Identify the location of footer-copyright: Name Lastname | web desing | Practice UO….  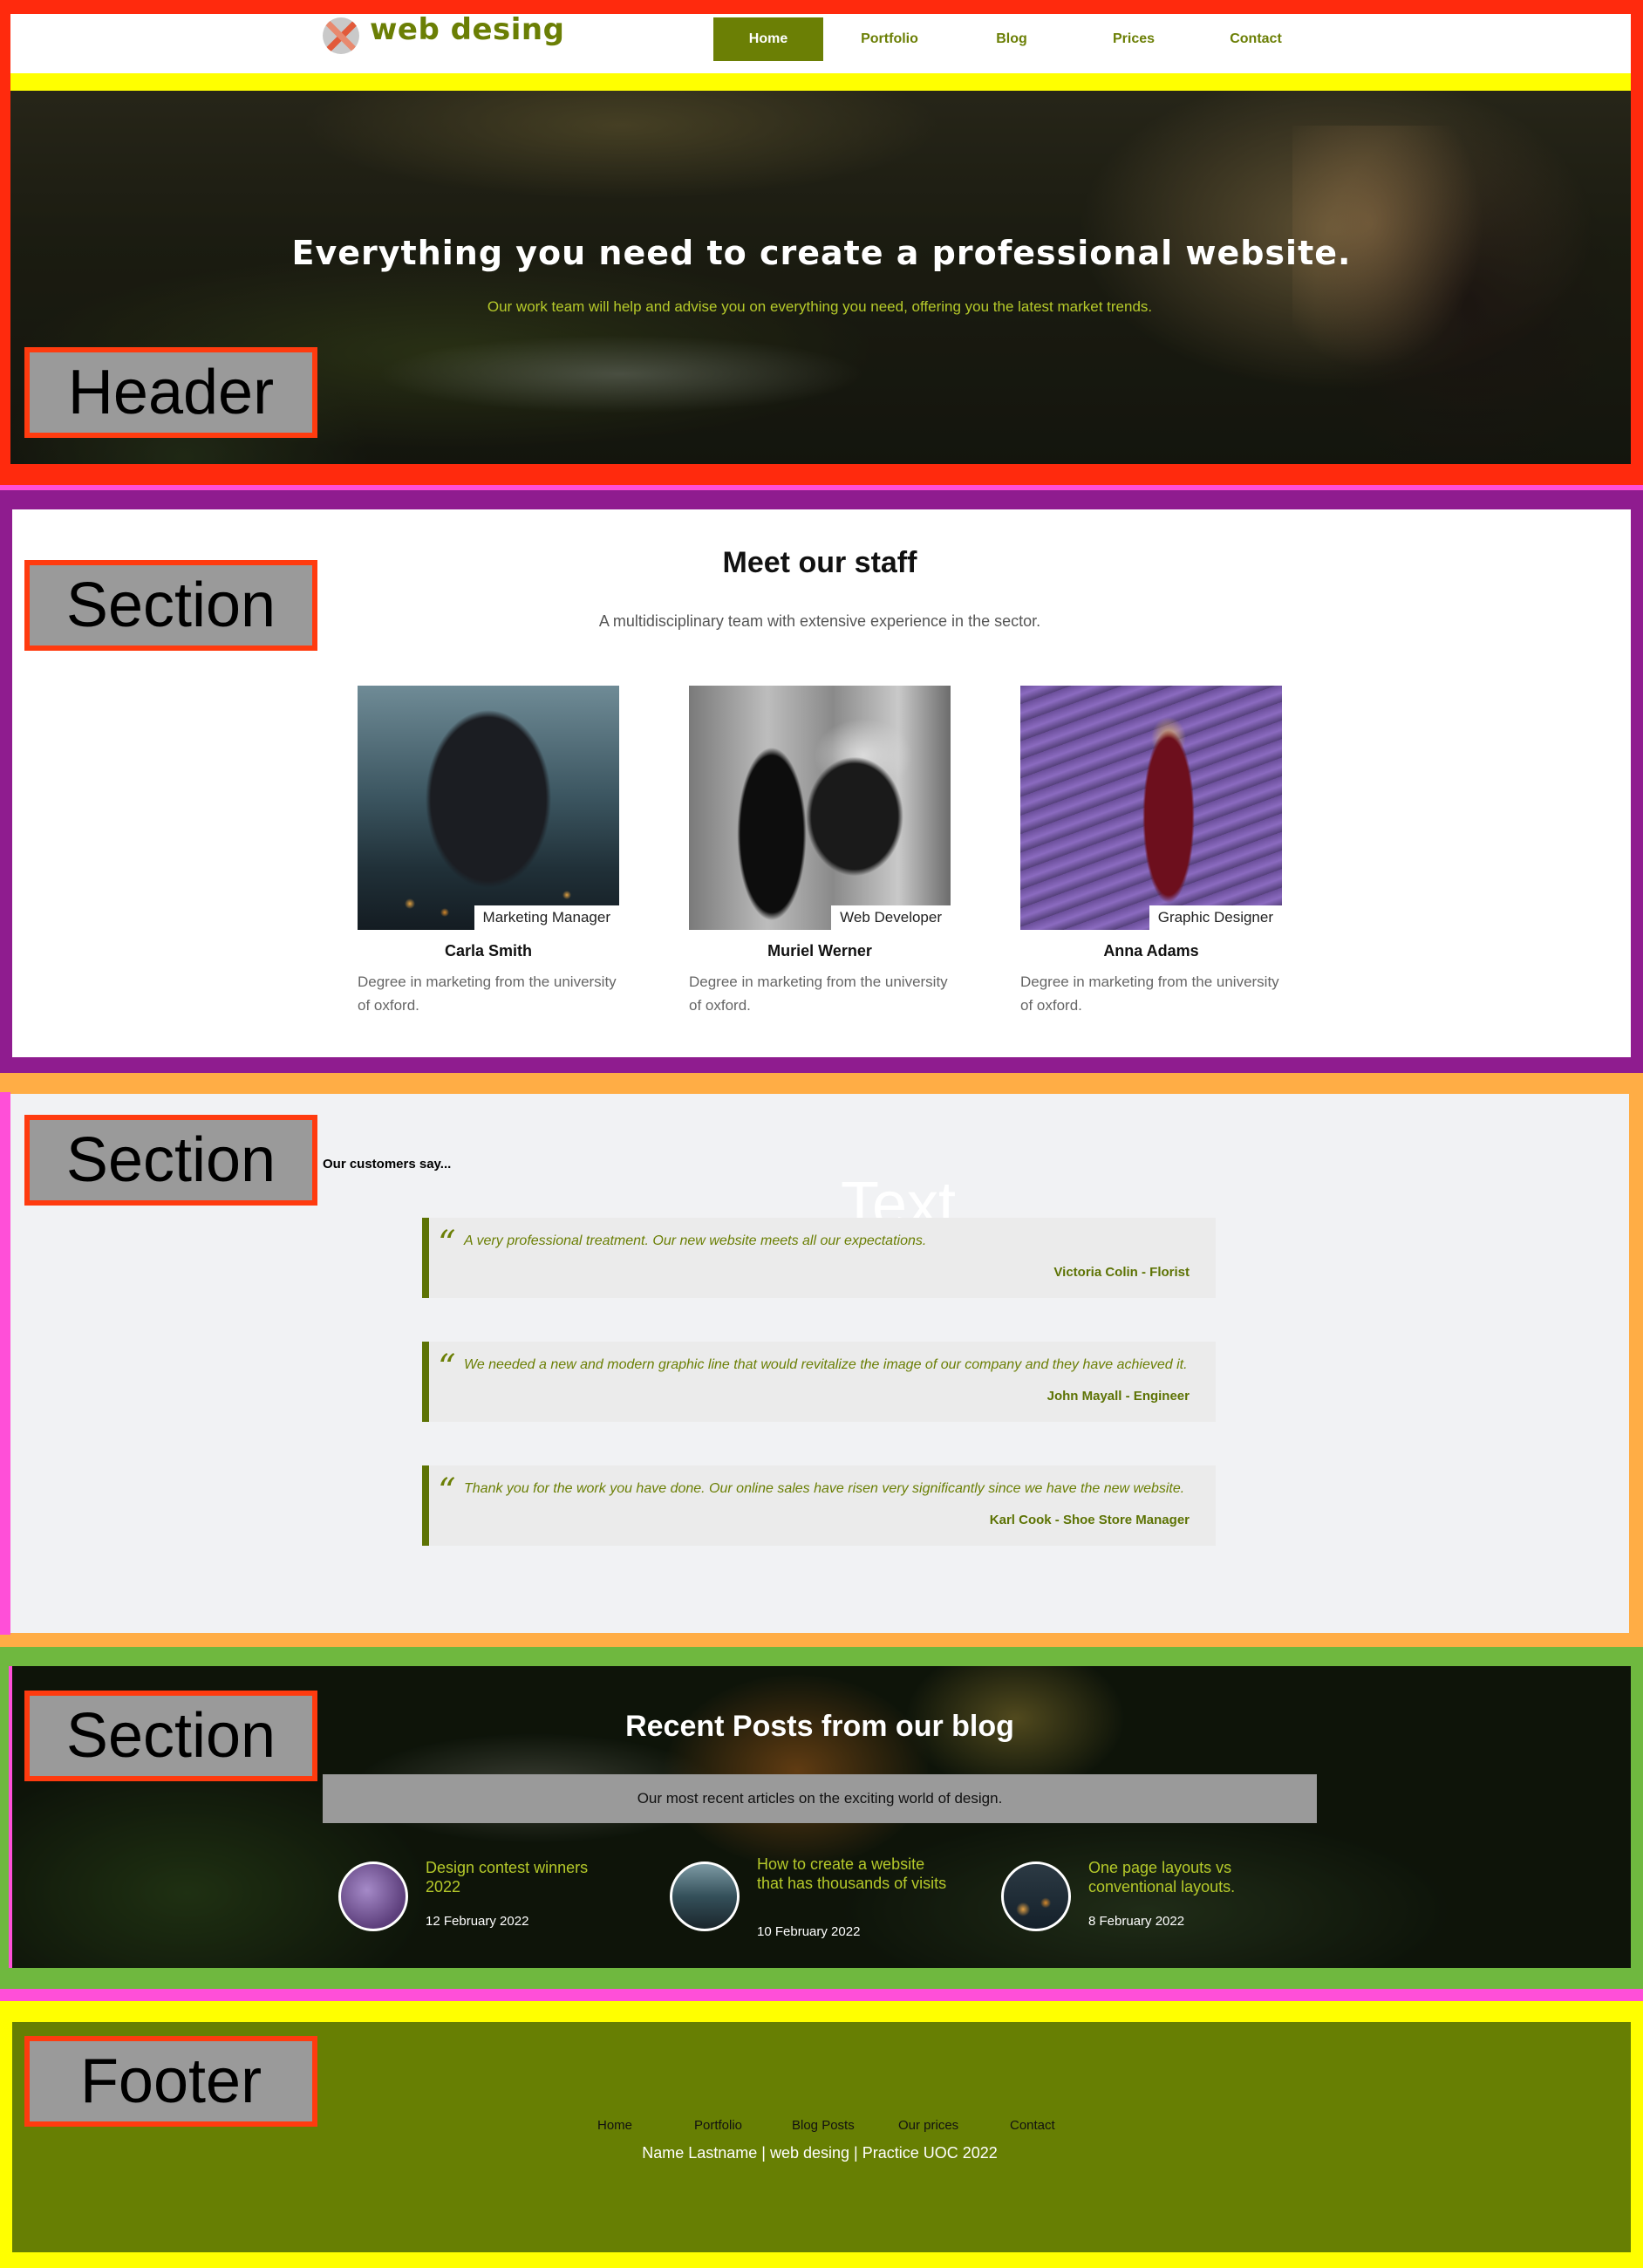
(820, 2153).